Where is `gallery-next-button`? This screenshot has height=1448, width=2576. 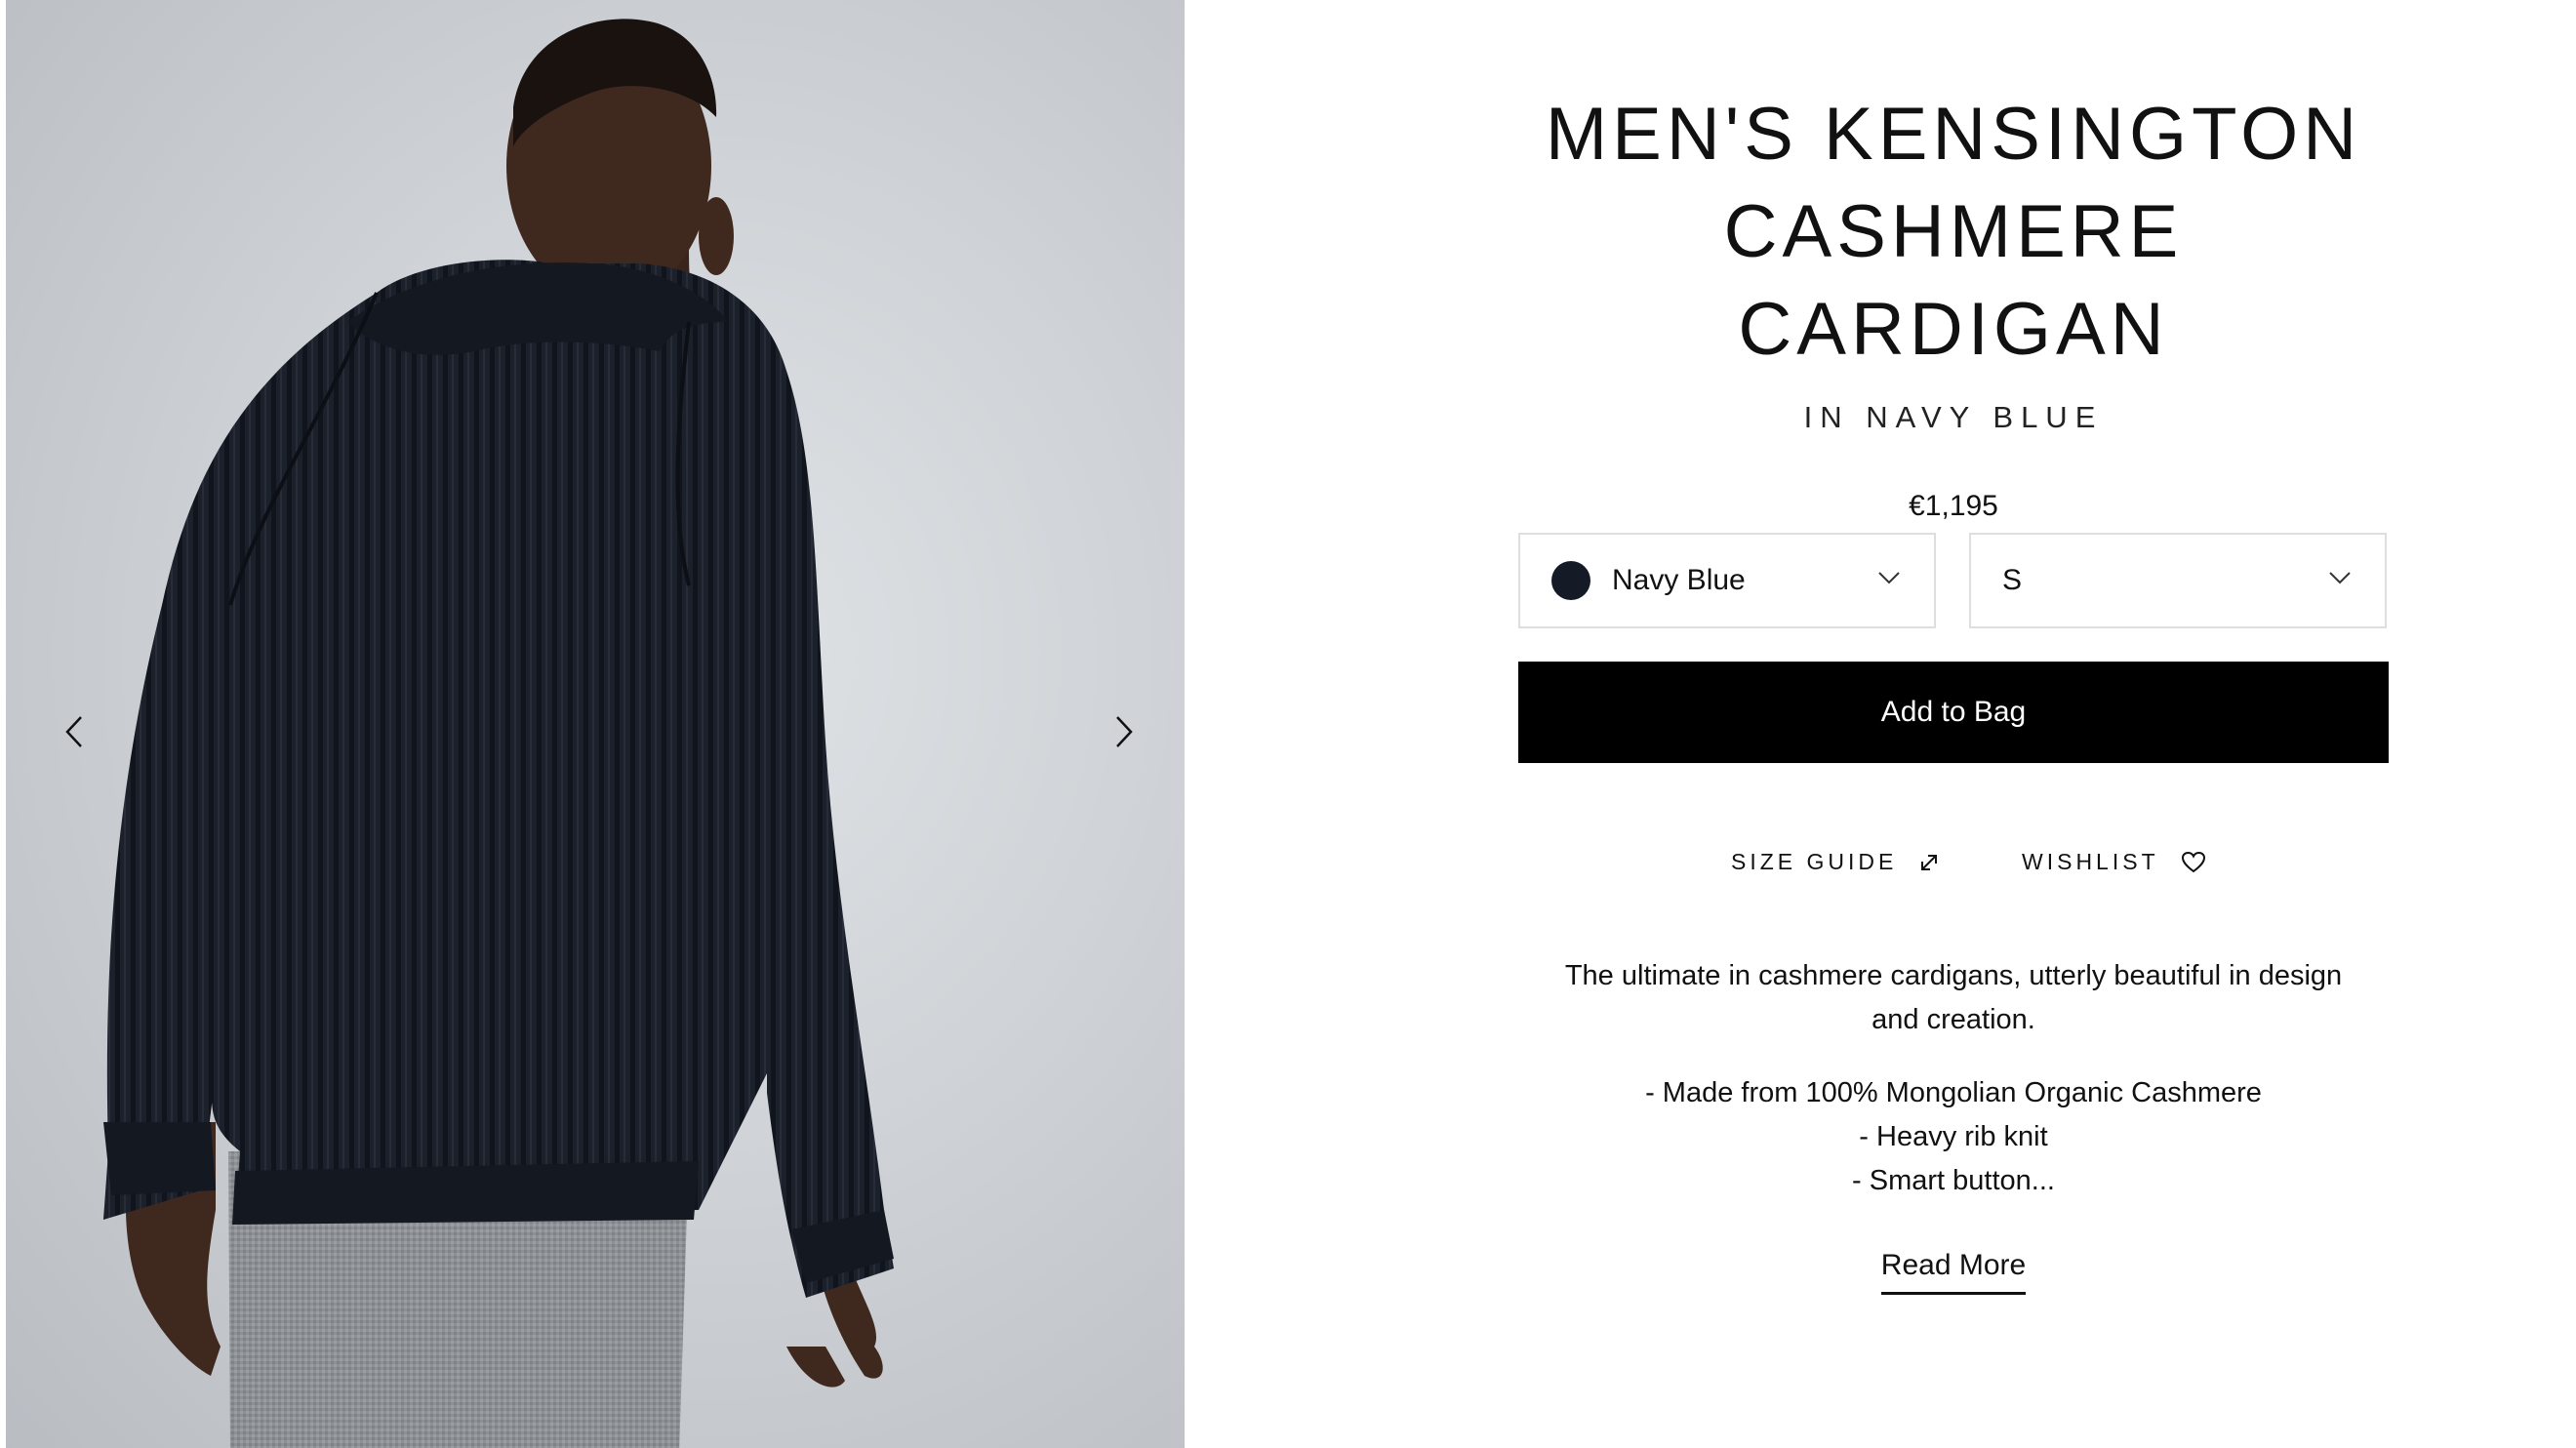
gallery-next-button is located at coordinates (1124, 732).